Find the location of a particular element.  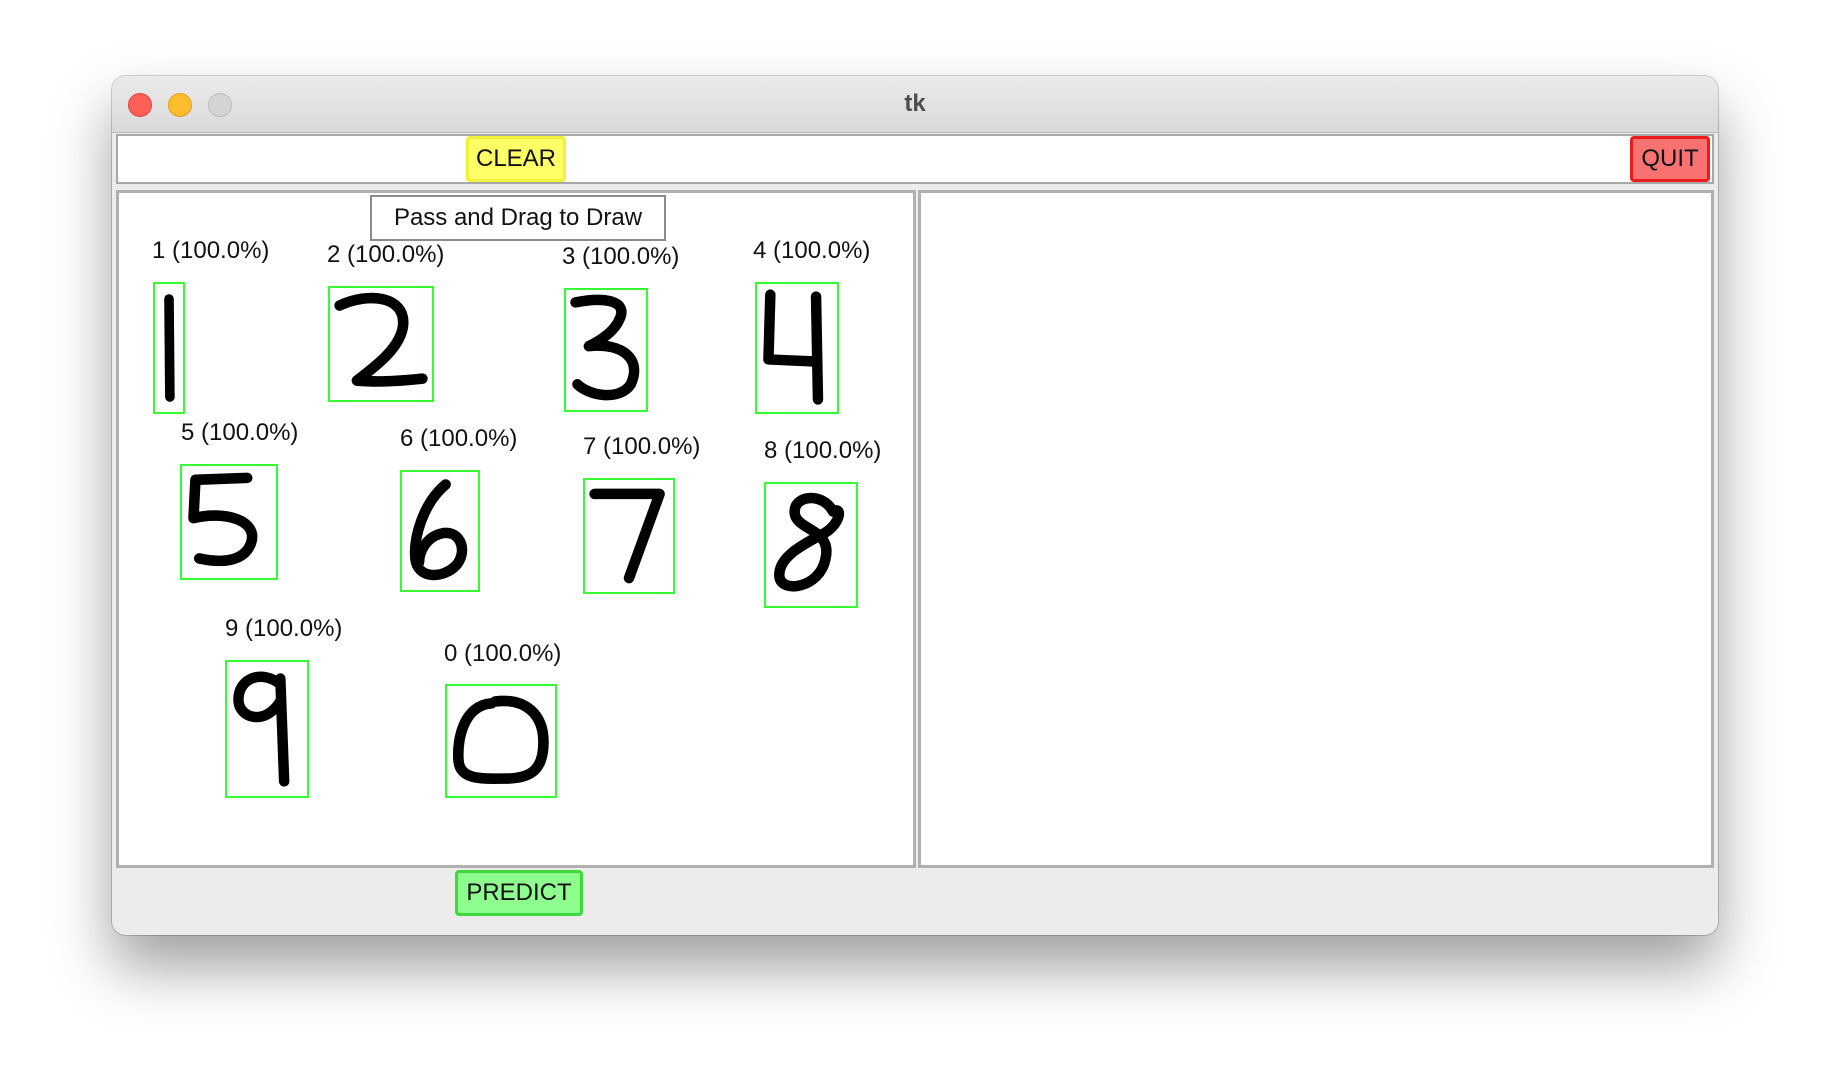

detection-label: 7 (100.0%) is located at coordinates (642, 446).